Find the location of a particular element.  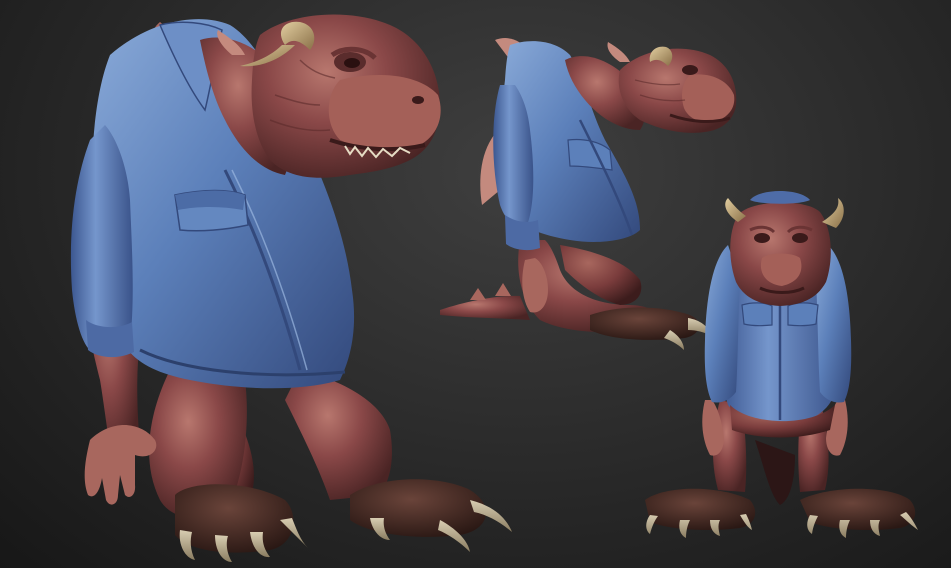

nostril is located at coordinates (418, 100).